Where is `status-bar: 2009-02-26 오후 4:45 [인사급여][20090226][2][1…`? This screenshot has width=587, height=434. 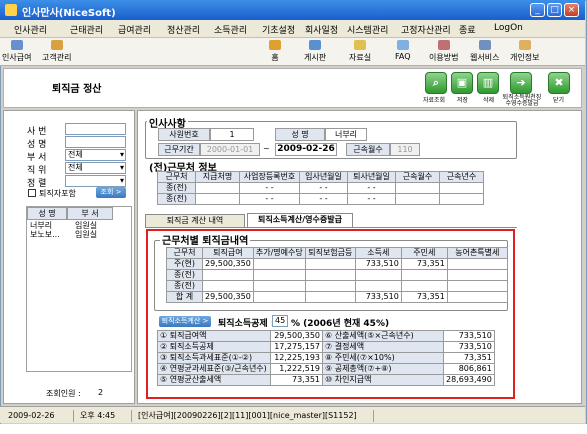 status-bar: 2009-02-26 오후 4:45 [인사급여][20090226][2][1… is located at coordinates (292, 414).